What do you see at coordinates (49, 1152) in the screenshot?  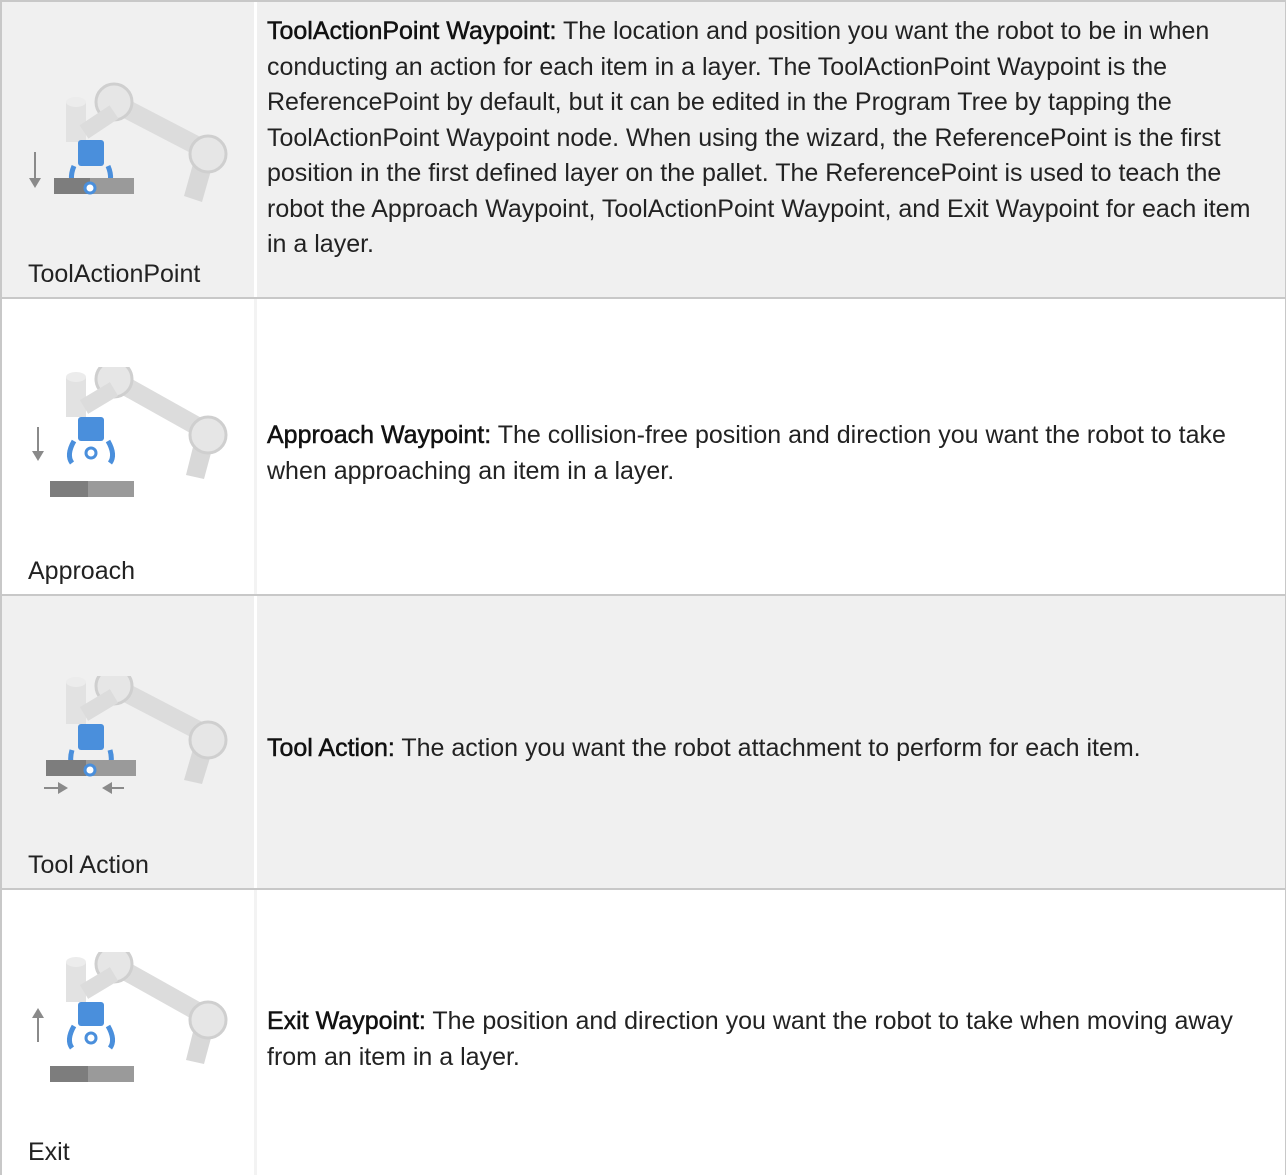 I see `row-caption: Exit` at bounding box center [49, 1152].